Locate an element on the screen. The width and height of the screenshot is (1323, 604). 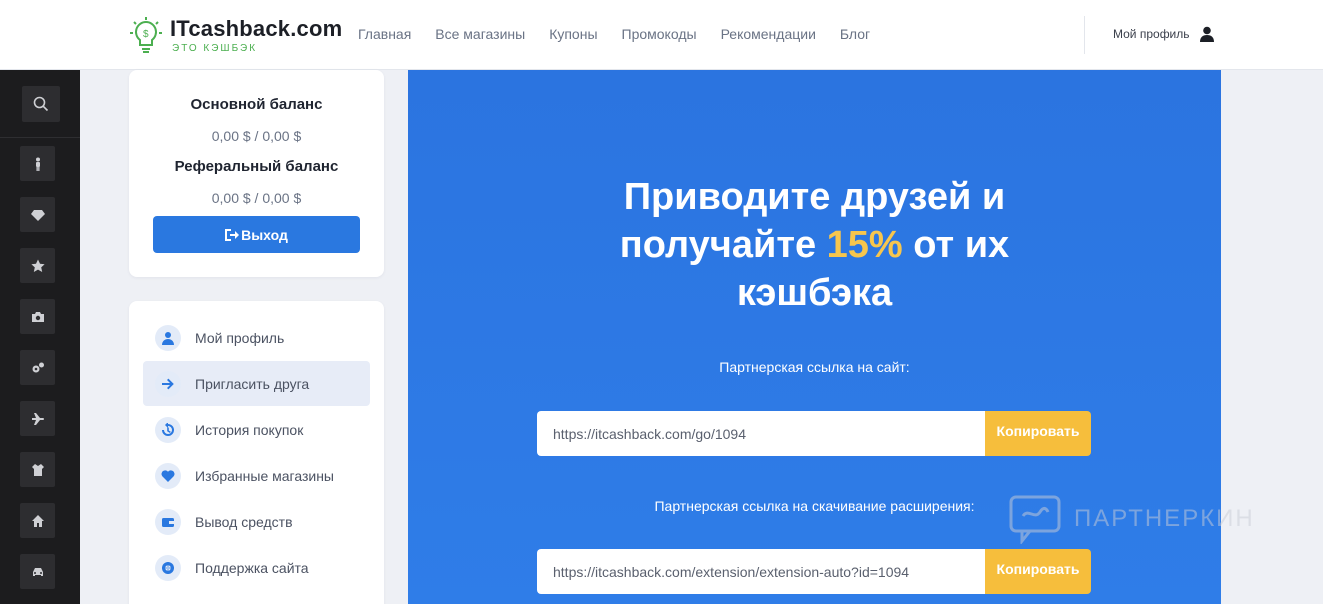
profile-link-label: Мой профиль is located at coordinates (1151, 34).